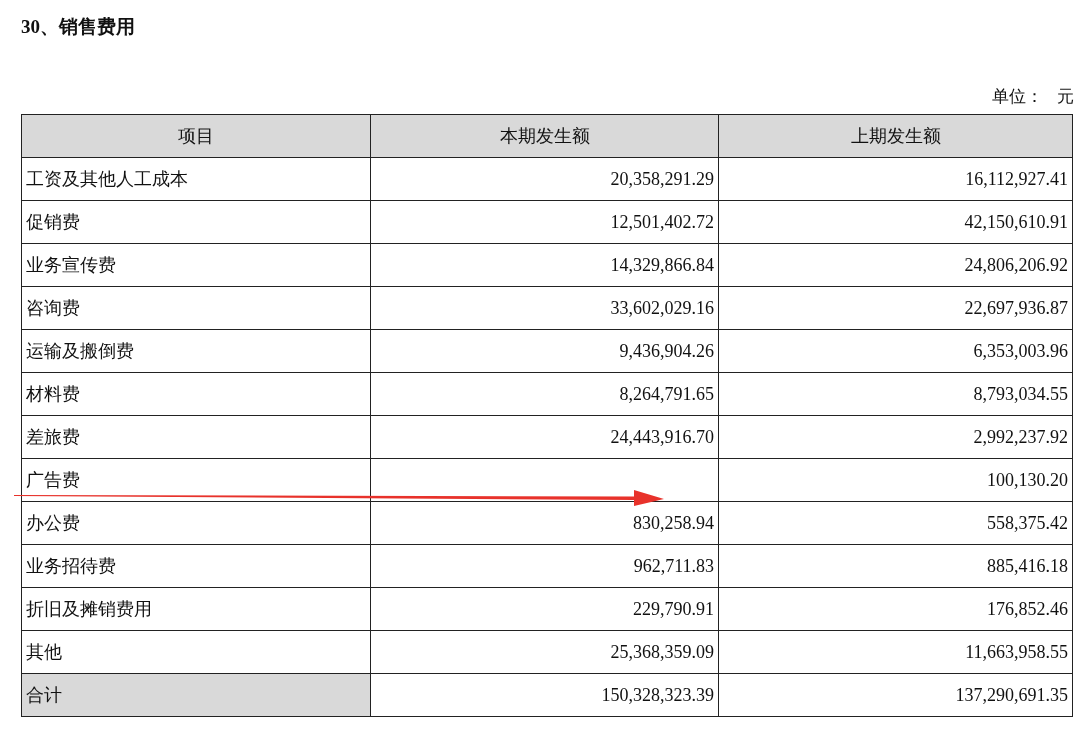  What do you see at coordinates (196, 394) in the screenshot?
I see `item-cell: 材料费` at bounding box center [196, 394].